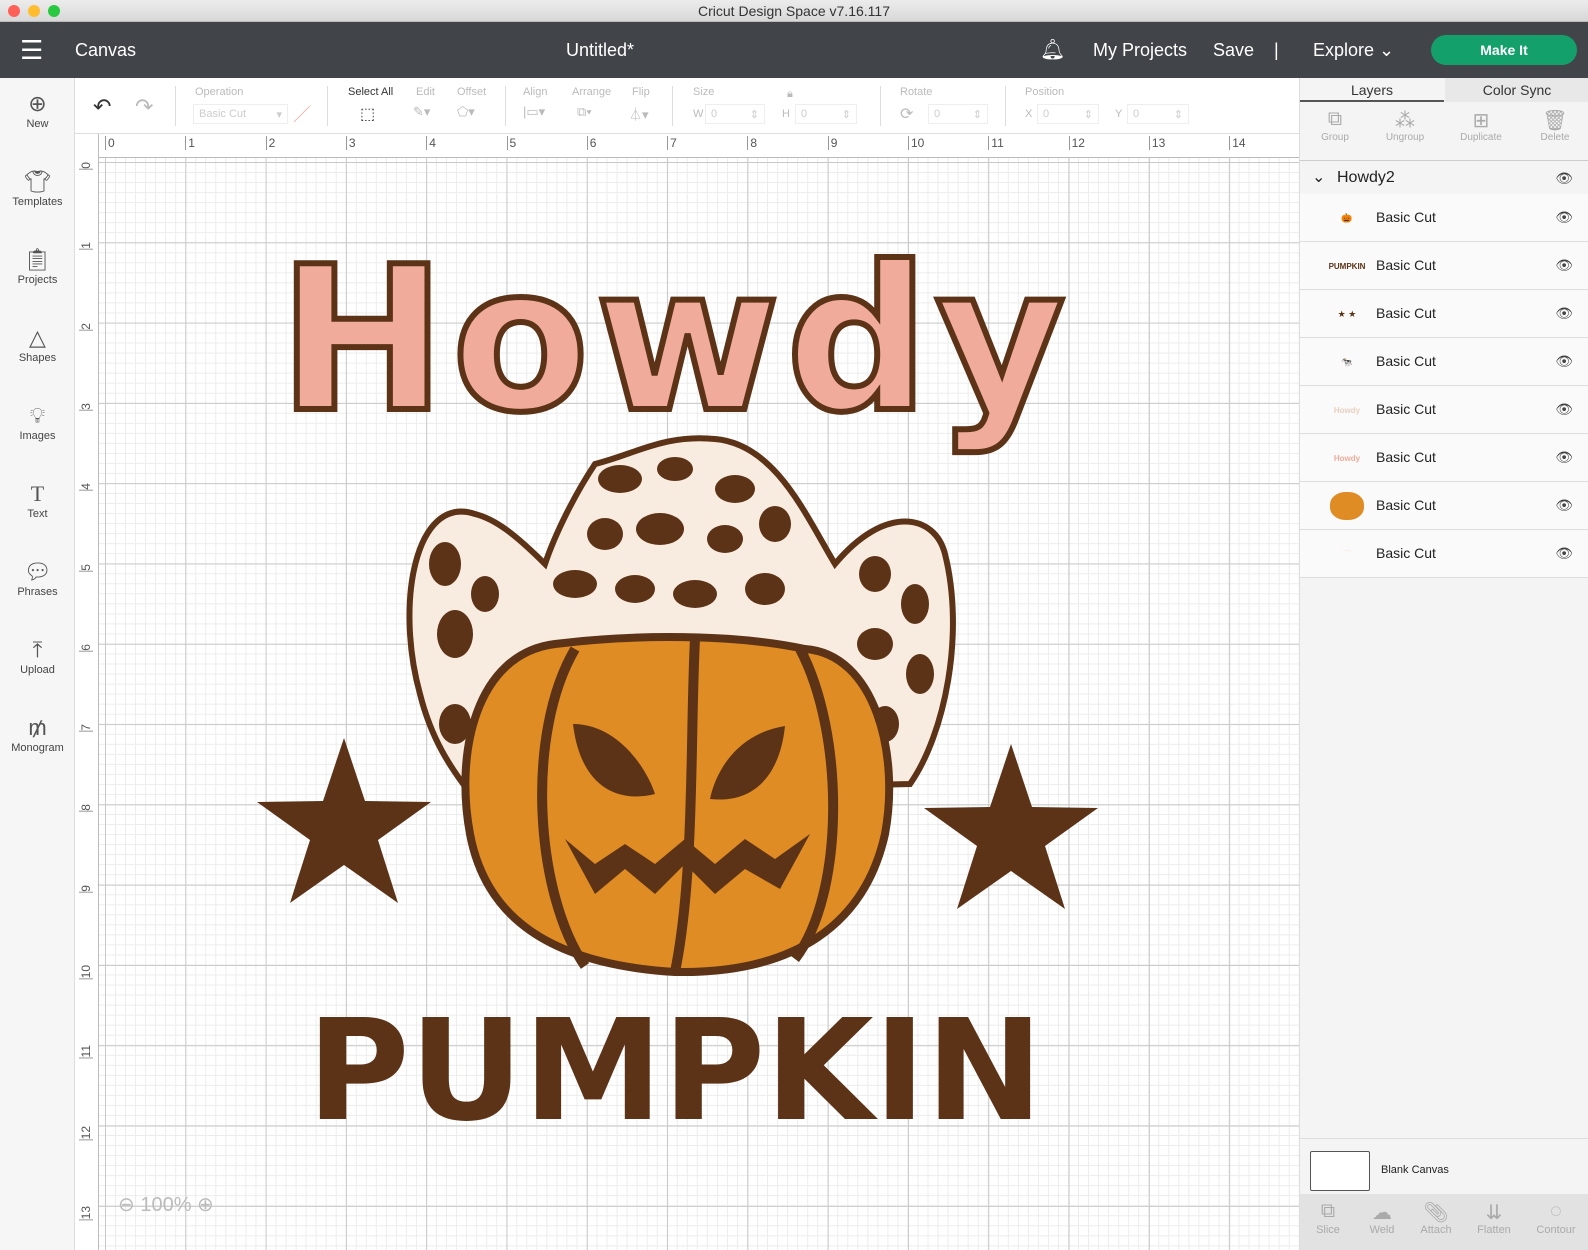  I want to click on weld-button: ☁︎ Weld, so click(1382, 1218).